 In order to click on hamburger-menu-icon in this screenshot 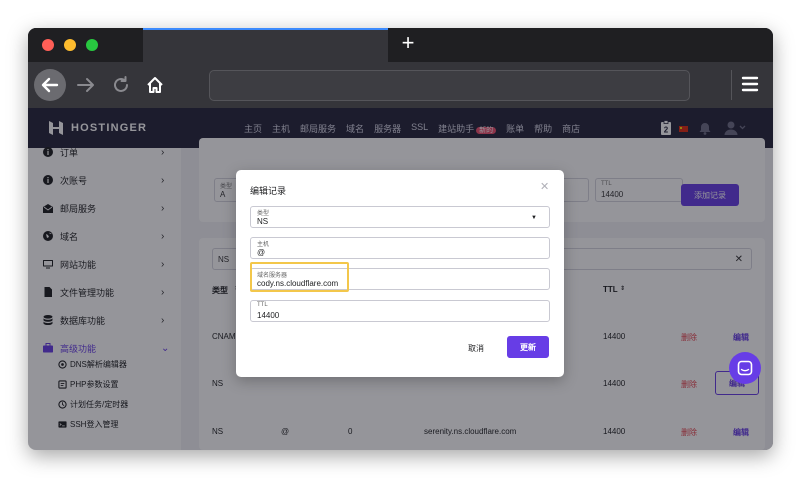, I will do `click(750, 84)`.